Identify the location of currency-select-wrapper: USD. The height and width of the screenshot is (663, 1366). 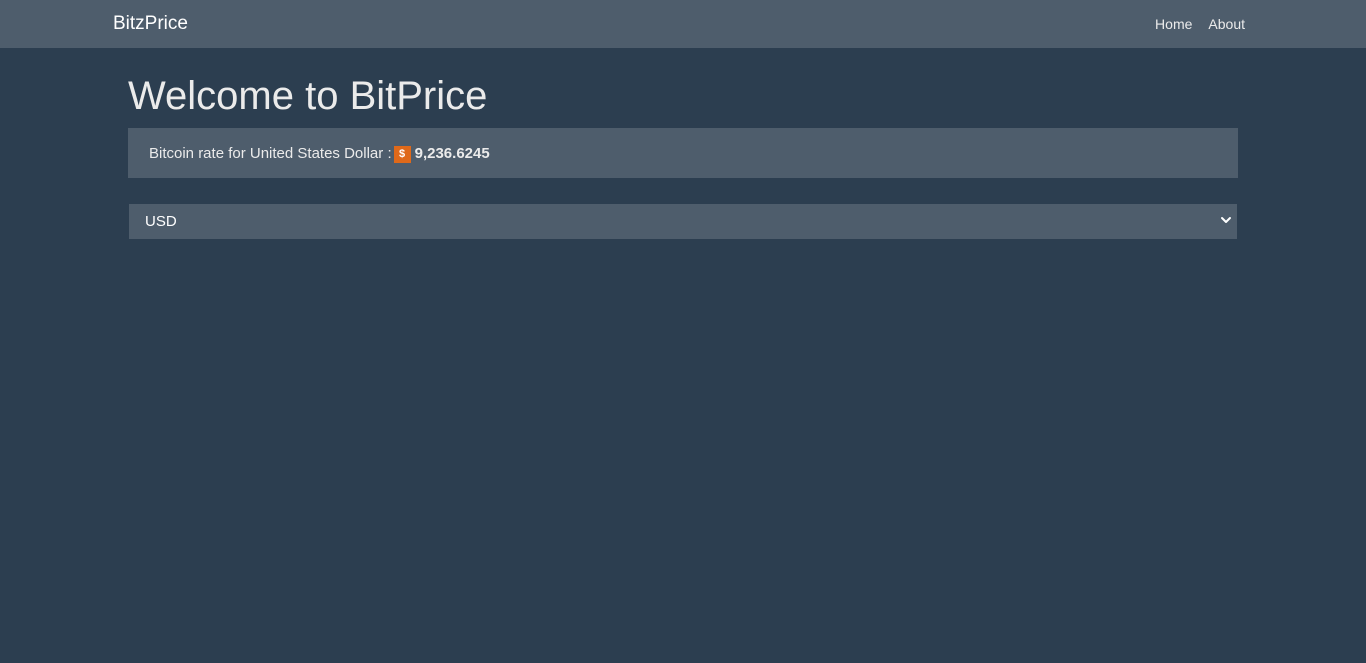
(683, 221).